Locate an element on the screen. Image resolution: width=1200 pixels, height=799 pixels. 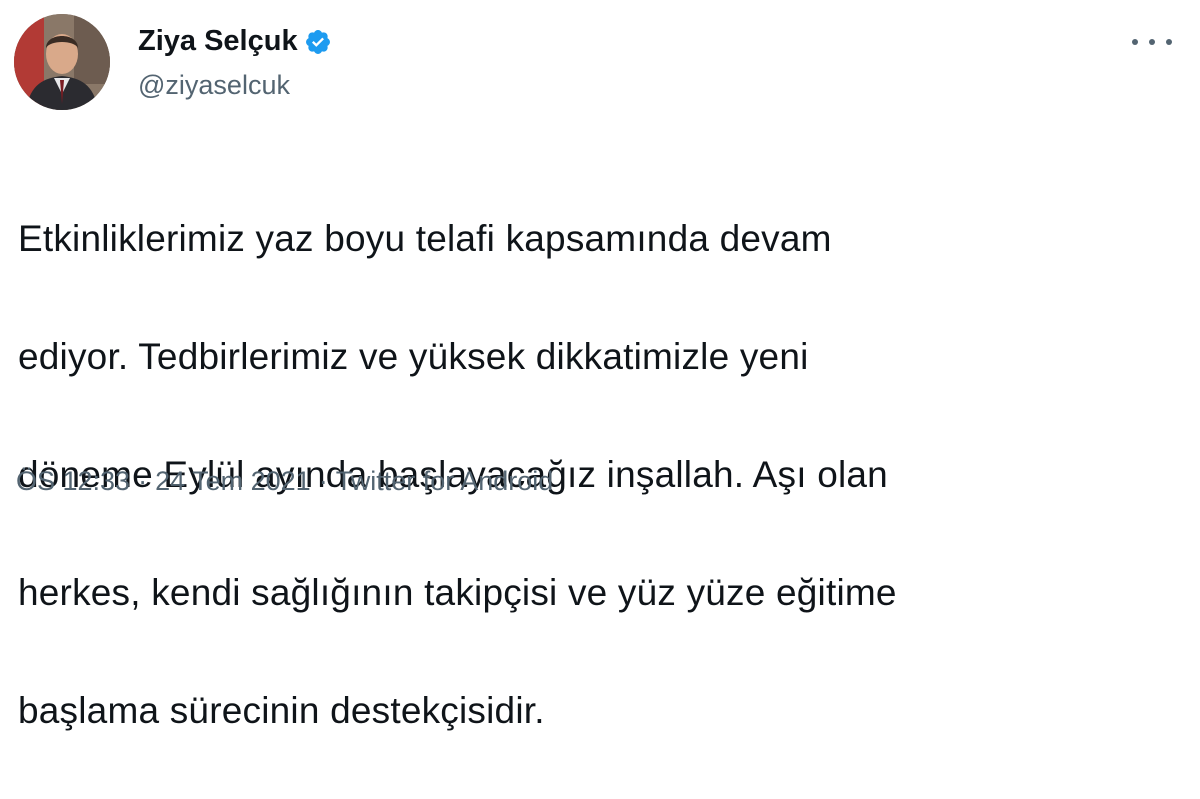
avatar-image is located at coordinates (62, 62).